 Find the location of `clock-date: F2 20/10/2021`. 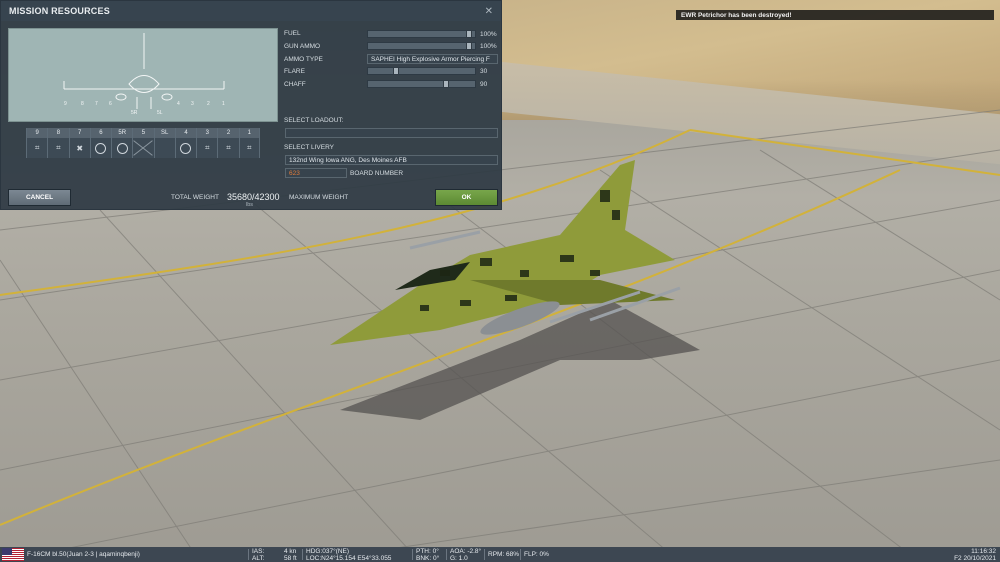

clock-date: F2 20/10/2021 is located at coordinates (975, 558).